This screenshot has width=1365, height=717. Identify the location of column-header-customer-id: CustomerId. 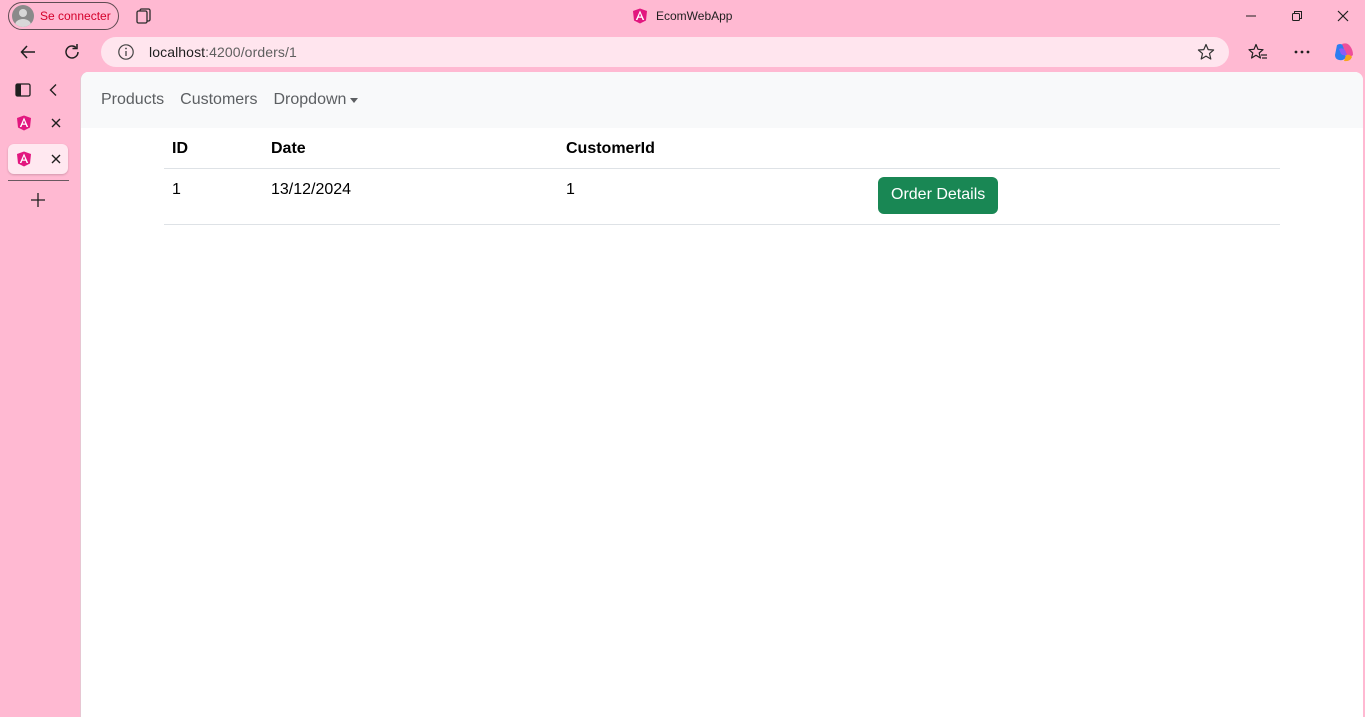
(610, 148).